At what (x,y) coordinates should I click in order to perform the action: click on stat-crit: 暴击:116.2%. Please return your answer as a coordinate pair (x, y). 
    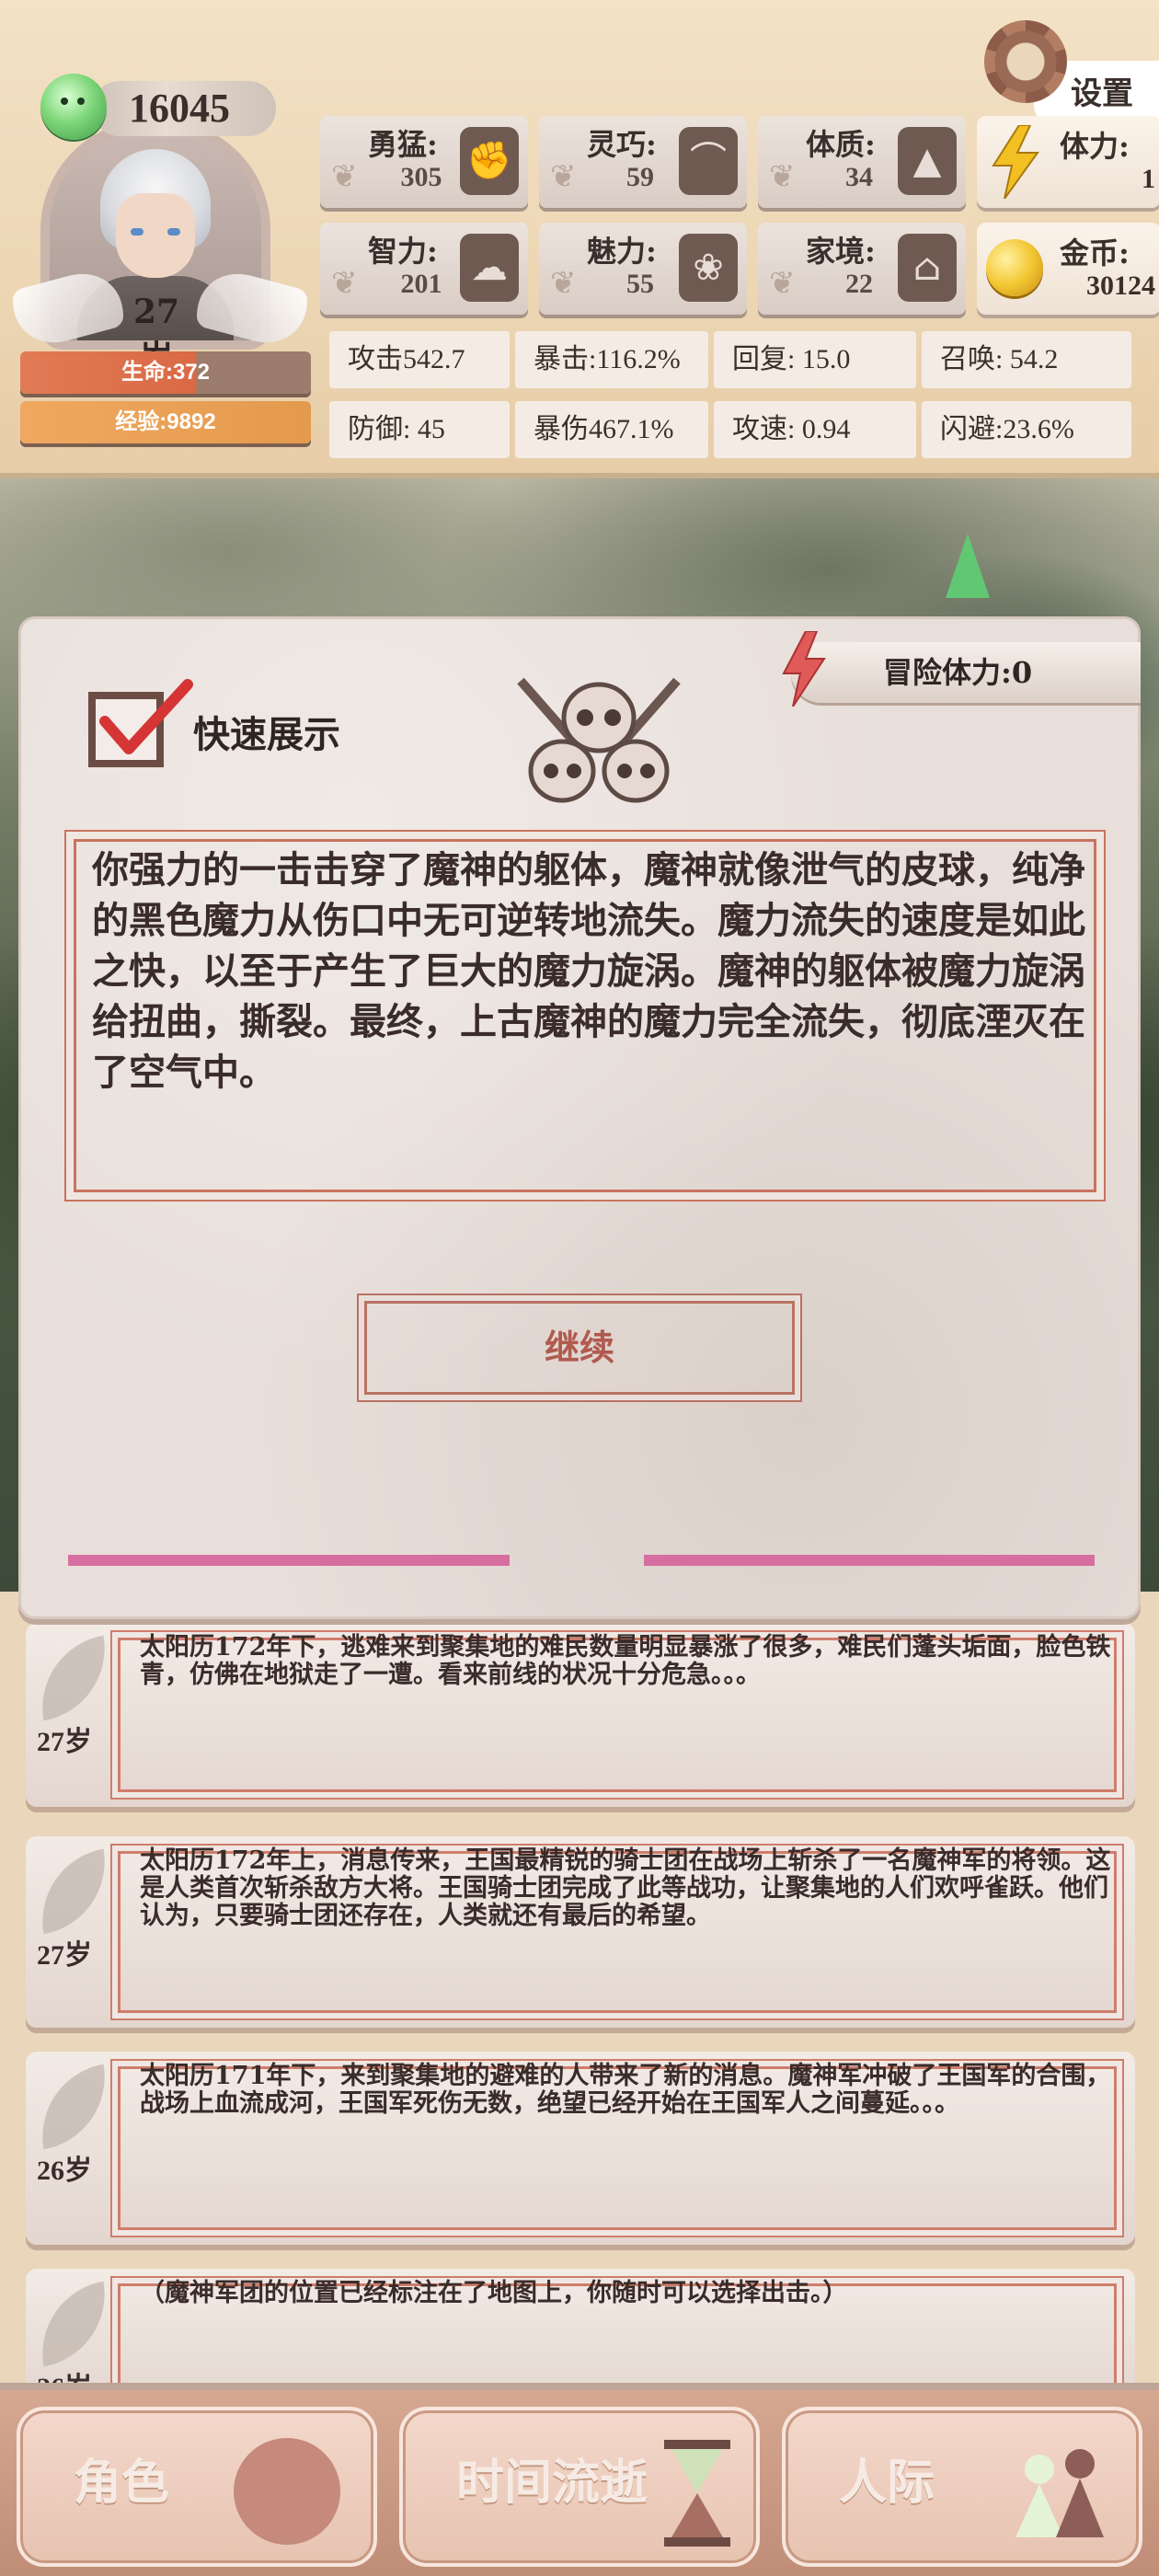
    Looking at the image, I should click on (611, 359).